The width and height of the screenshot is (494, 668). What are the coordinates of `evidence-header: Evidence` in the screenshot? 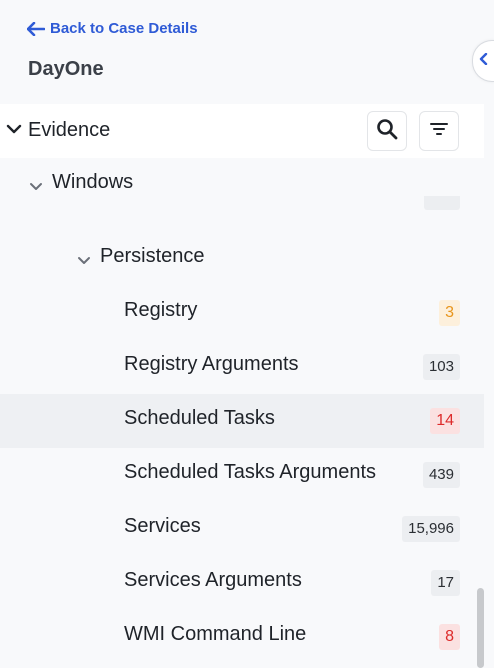 It's located at (242, 131).